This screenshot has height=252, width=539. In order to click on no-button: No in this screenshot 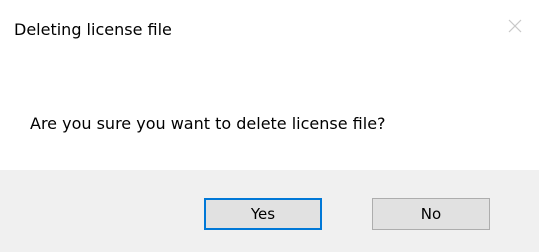, I will do `click(431, 214)`.